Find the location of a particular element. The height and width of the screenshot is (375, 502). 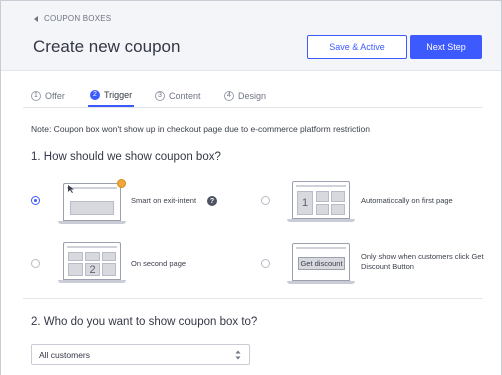

back-link: COUPON BOXES is located at coordinates (72, 18).